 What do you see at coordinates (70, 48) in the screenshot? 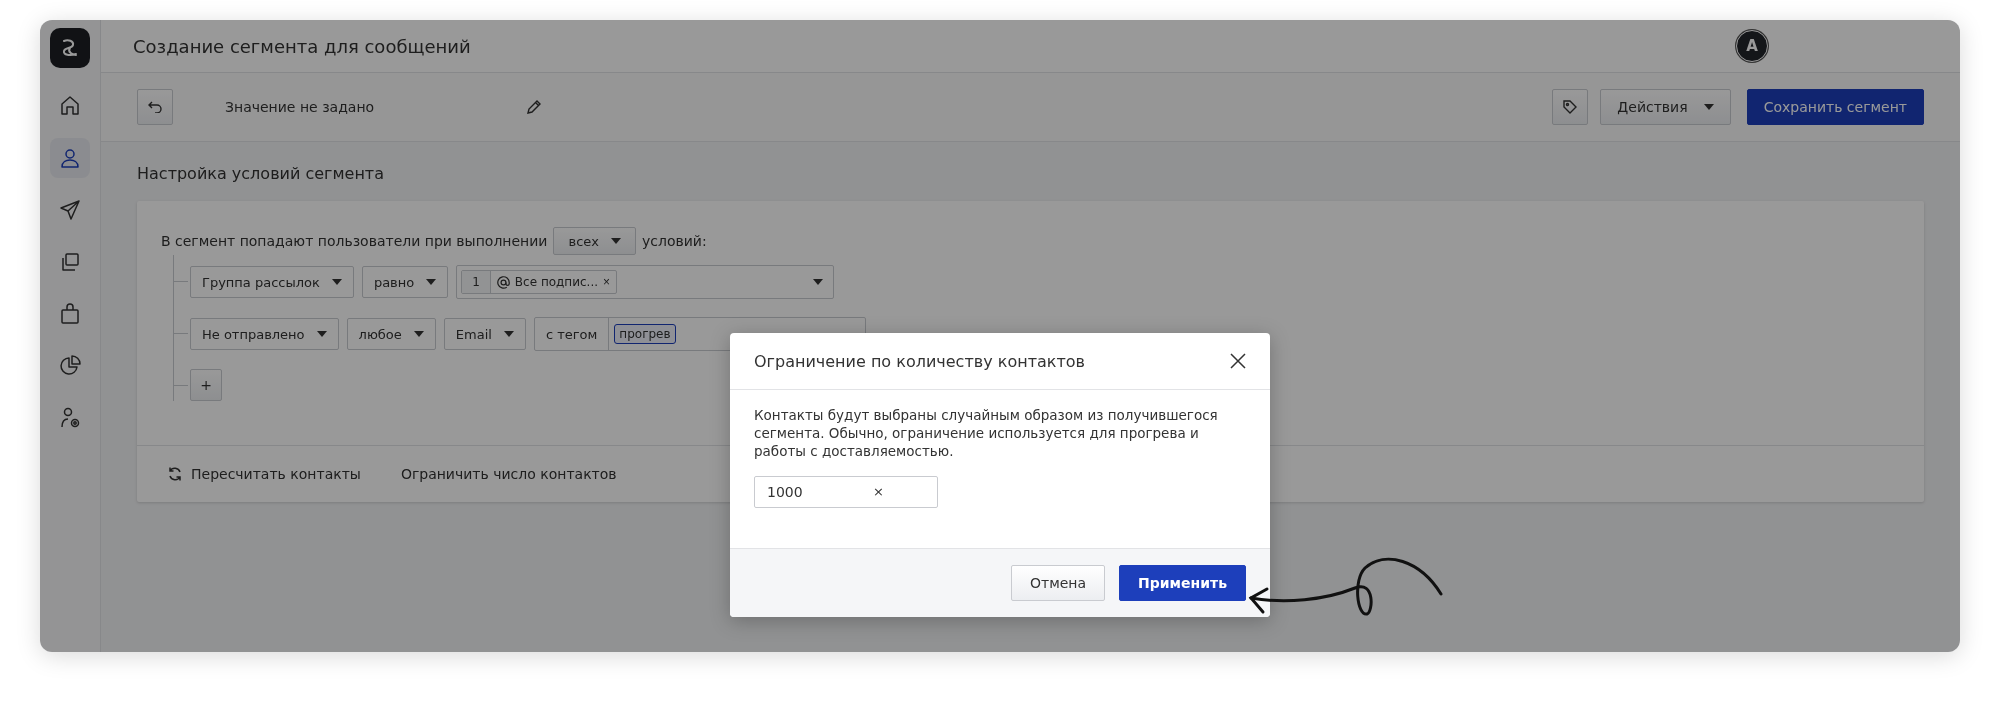
I see `app-logo-icon` at bounding box center [70, 48].